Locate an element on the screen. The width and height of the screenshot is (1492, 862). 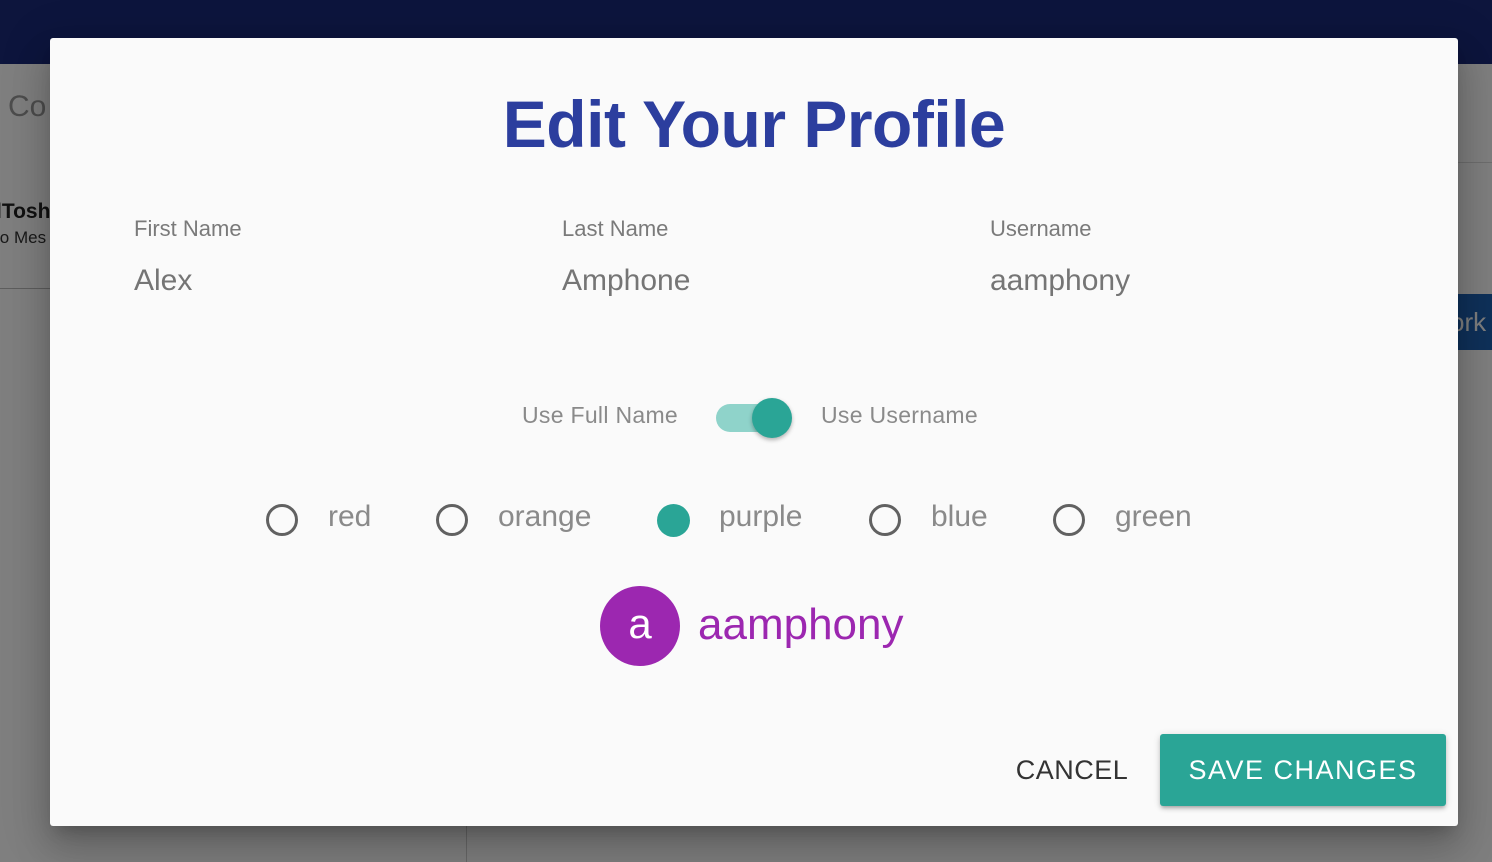
first-name-label: First Name is located at coordinates (188, 228).